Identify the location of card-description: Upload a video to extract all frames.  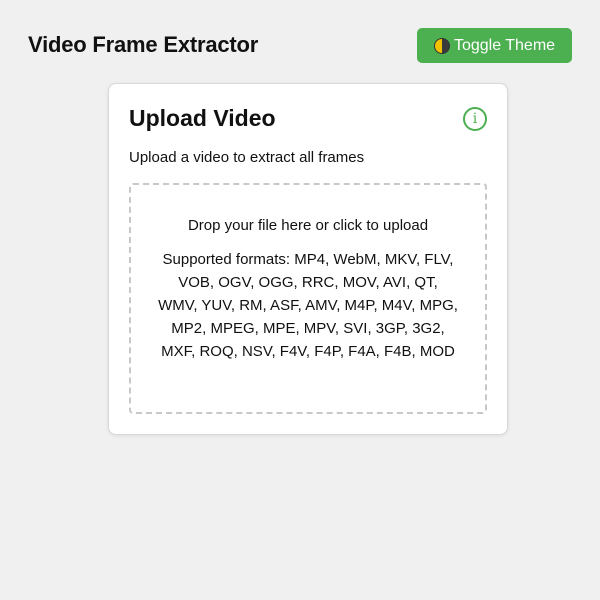
(247, 157).